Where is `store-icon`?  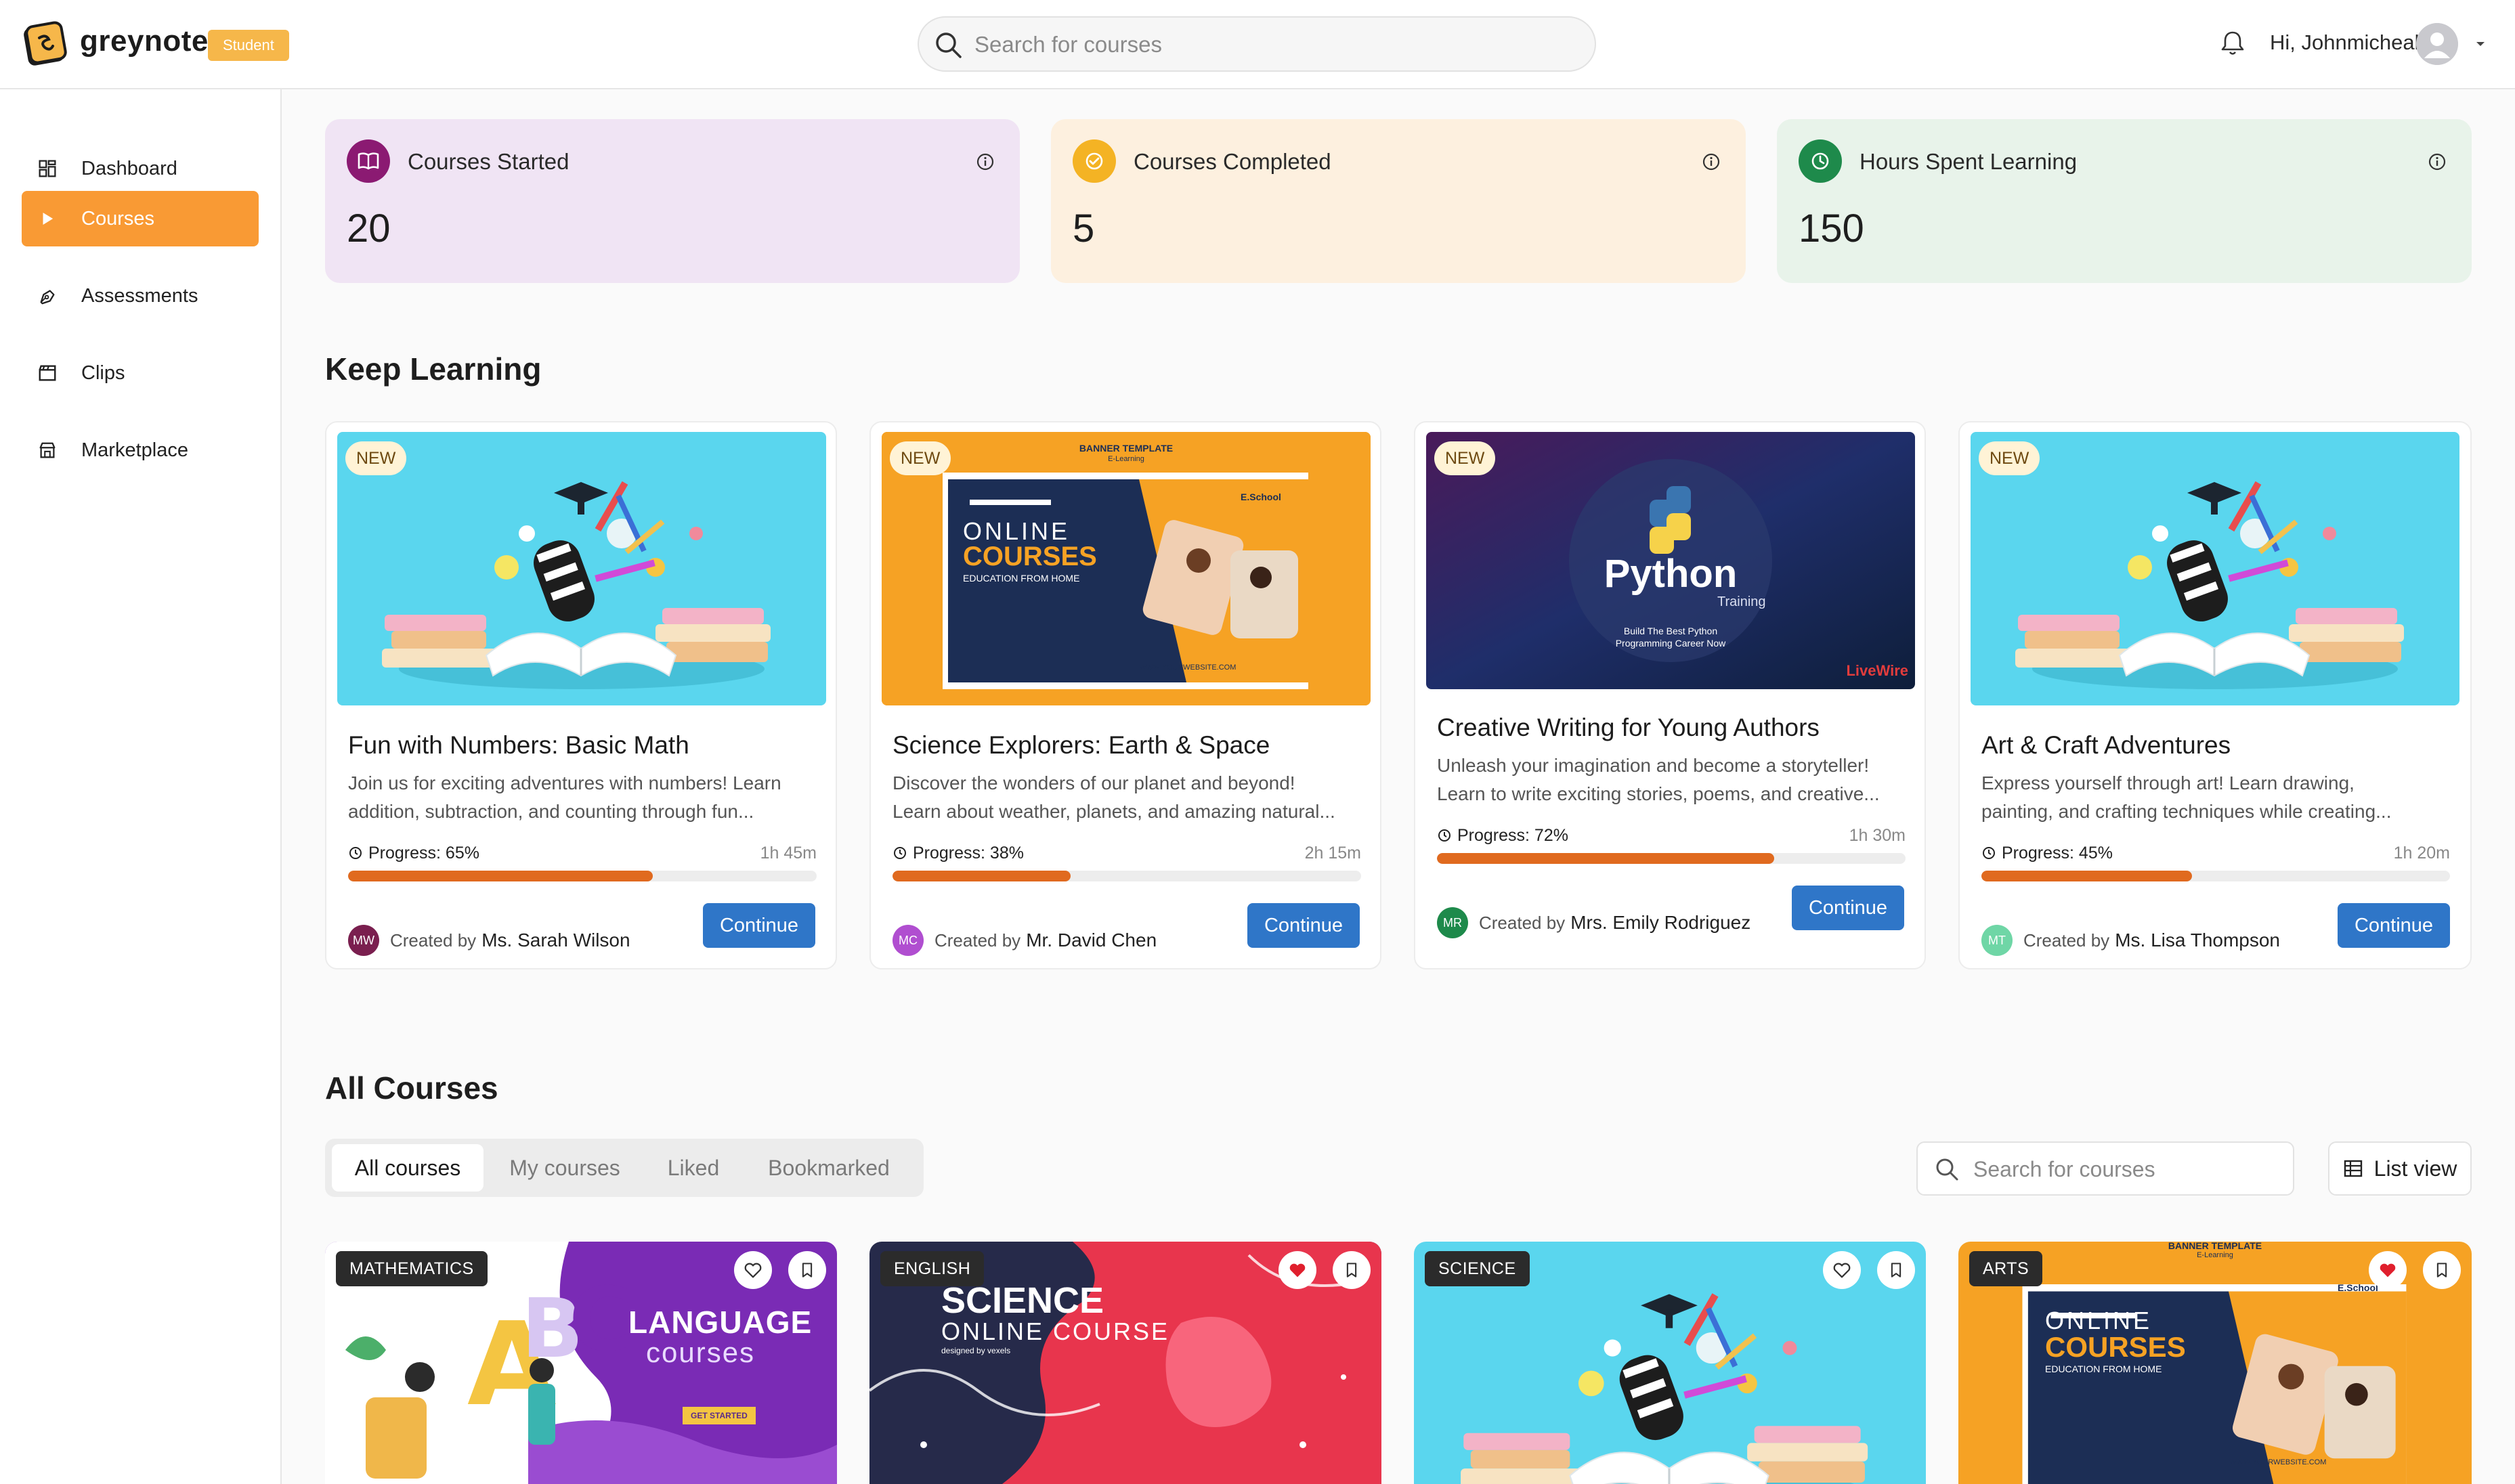 store-icon is located at coordinates (48, 450).